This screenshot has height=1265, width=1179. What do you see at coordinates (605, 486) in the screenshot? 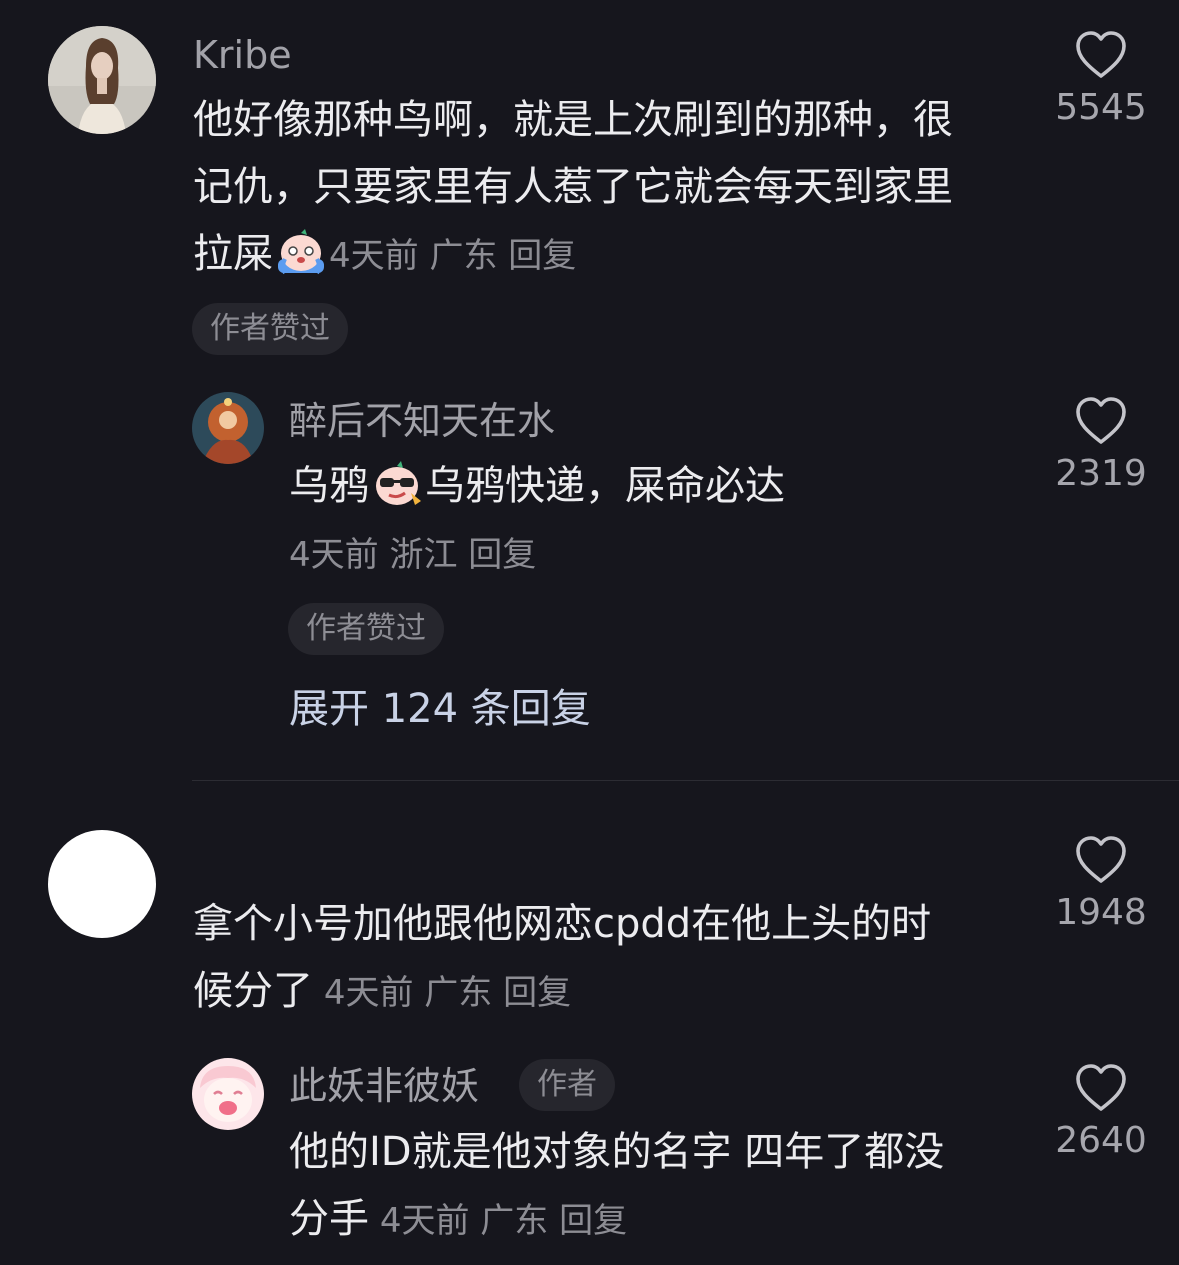
I see `reply-text: 乌鸦快递，屎命必达` at bounding box center [605, 486].